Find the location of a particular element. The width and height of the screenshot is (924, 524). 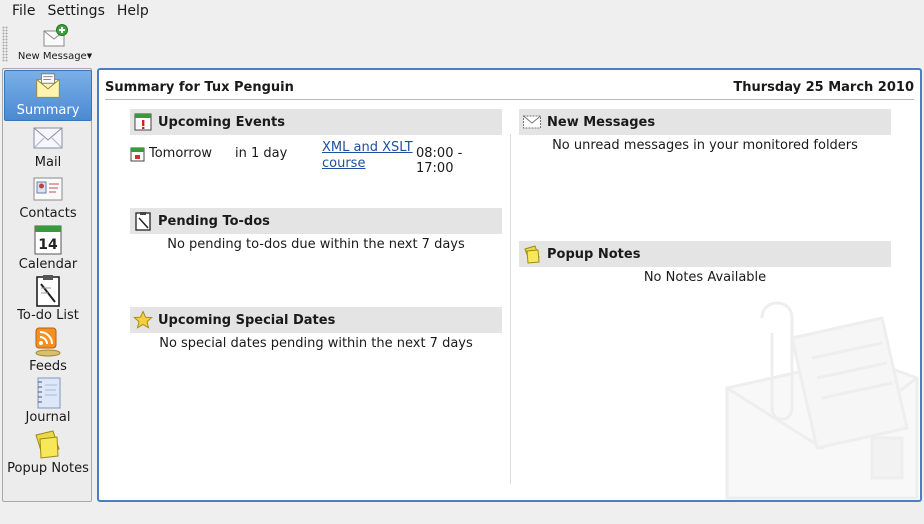

sidebar-item-label: To-do List is located at coordinates (48, 315).